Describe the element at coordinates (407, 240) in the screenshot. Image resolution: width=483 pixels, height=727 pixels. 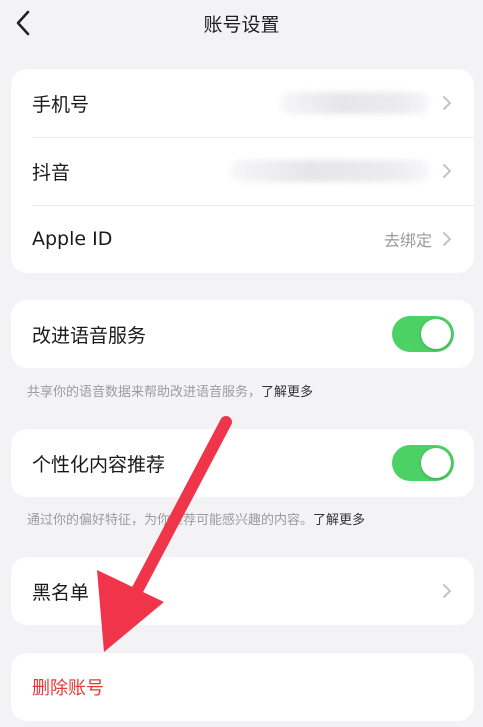
I see `row-value: 去绑定` at that location.